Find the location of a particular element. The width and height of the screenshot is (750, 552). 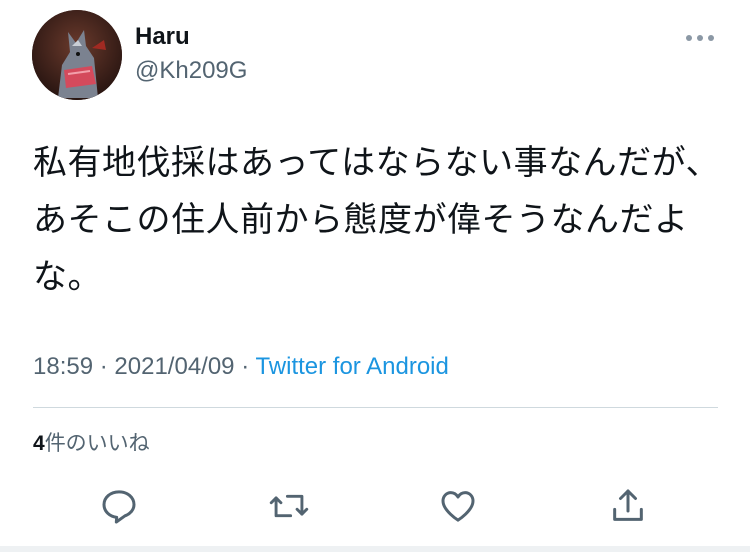

more-horizontal-icon is located at coordinates (700, 38).